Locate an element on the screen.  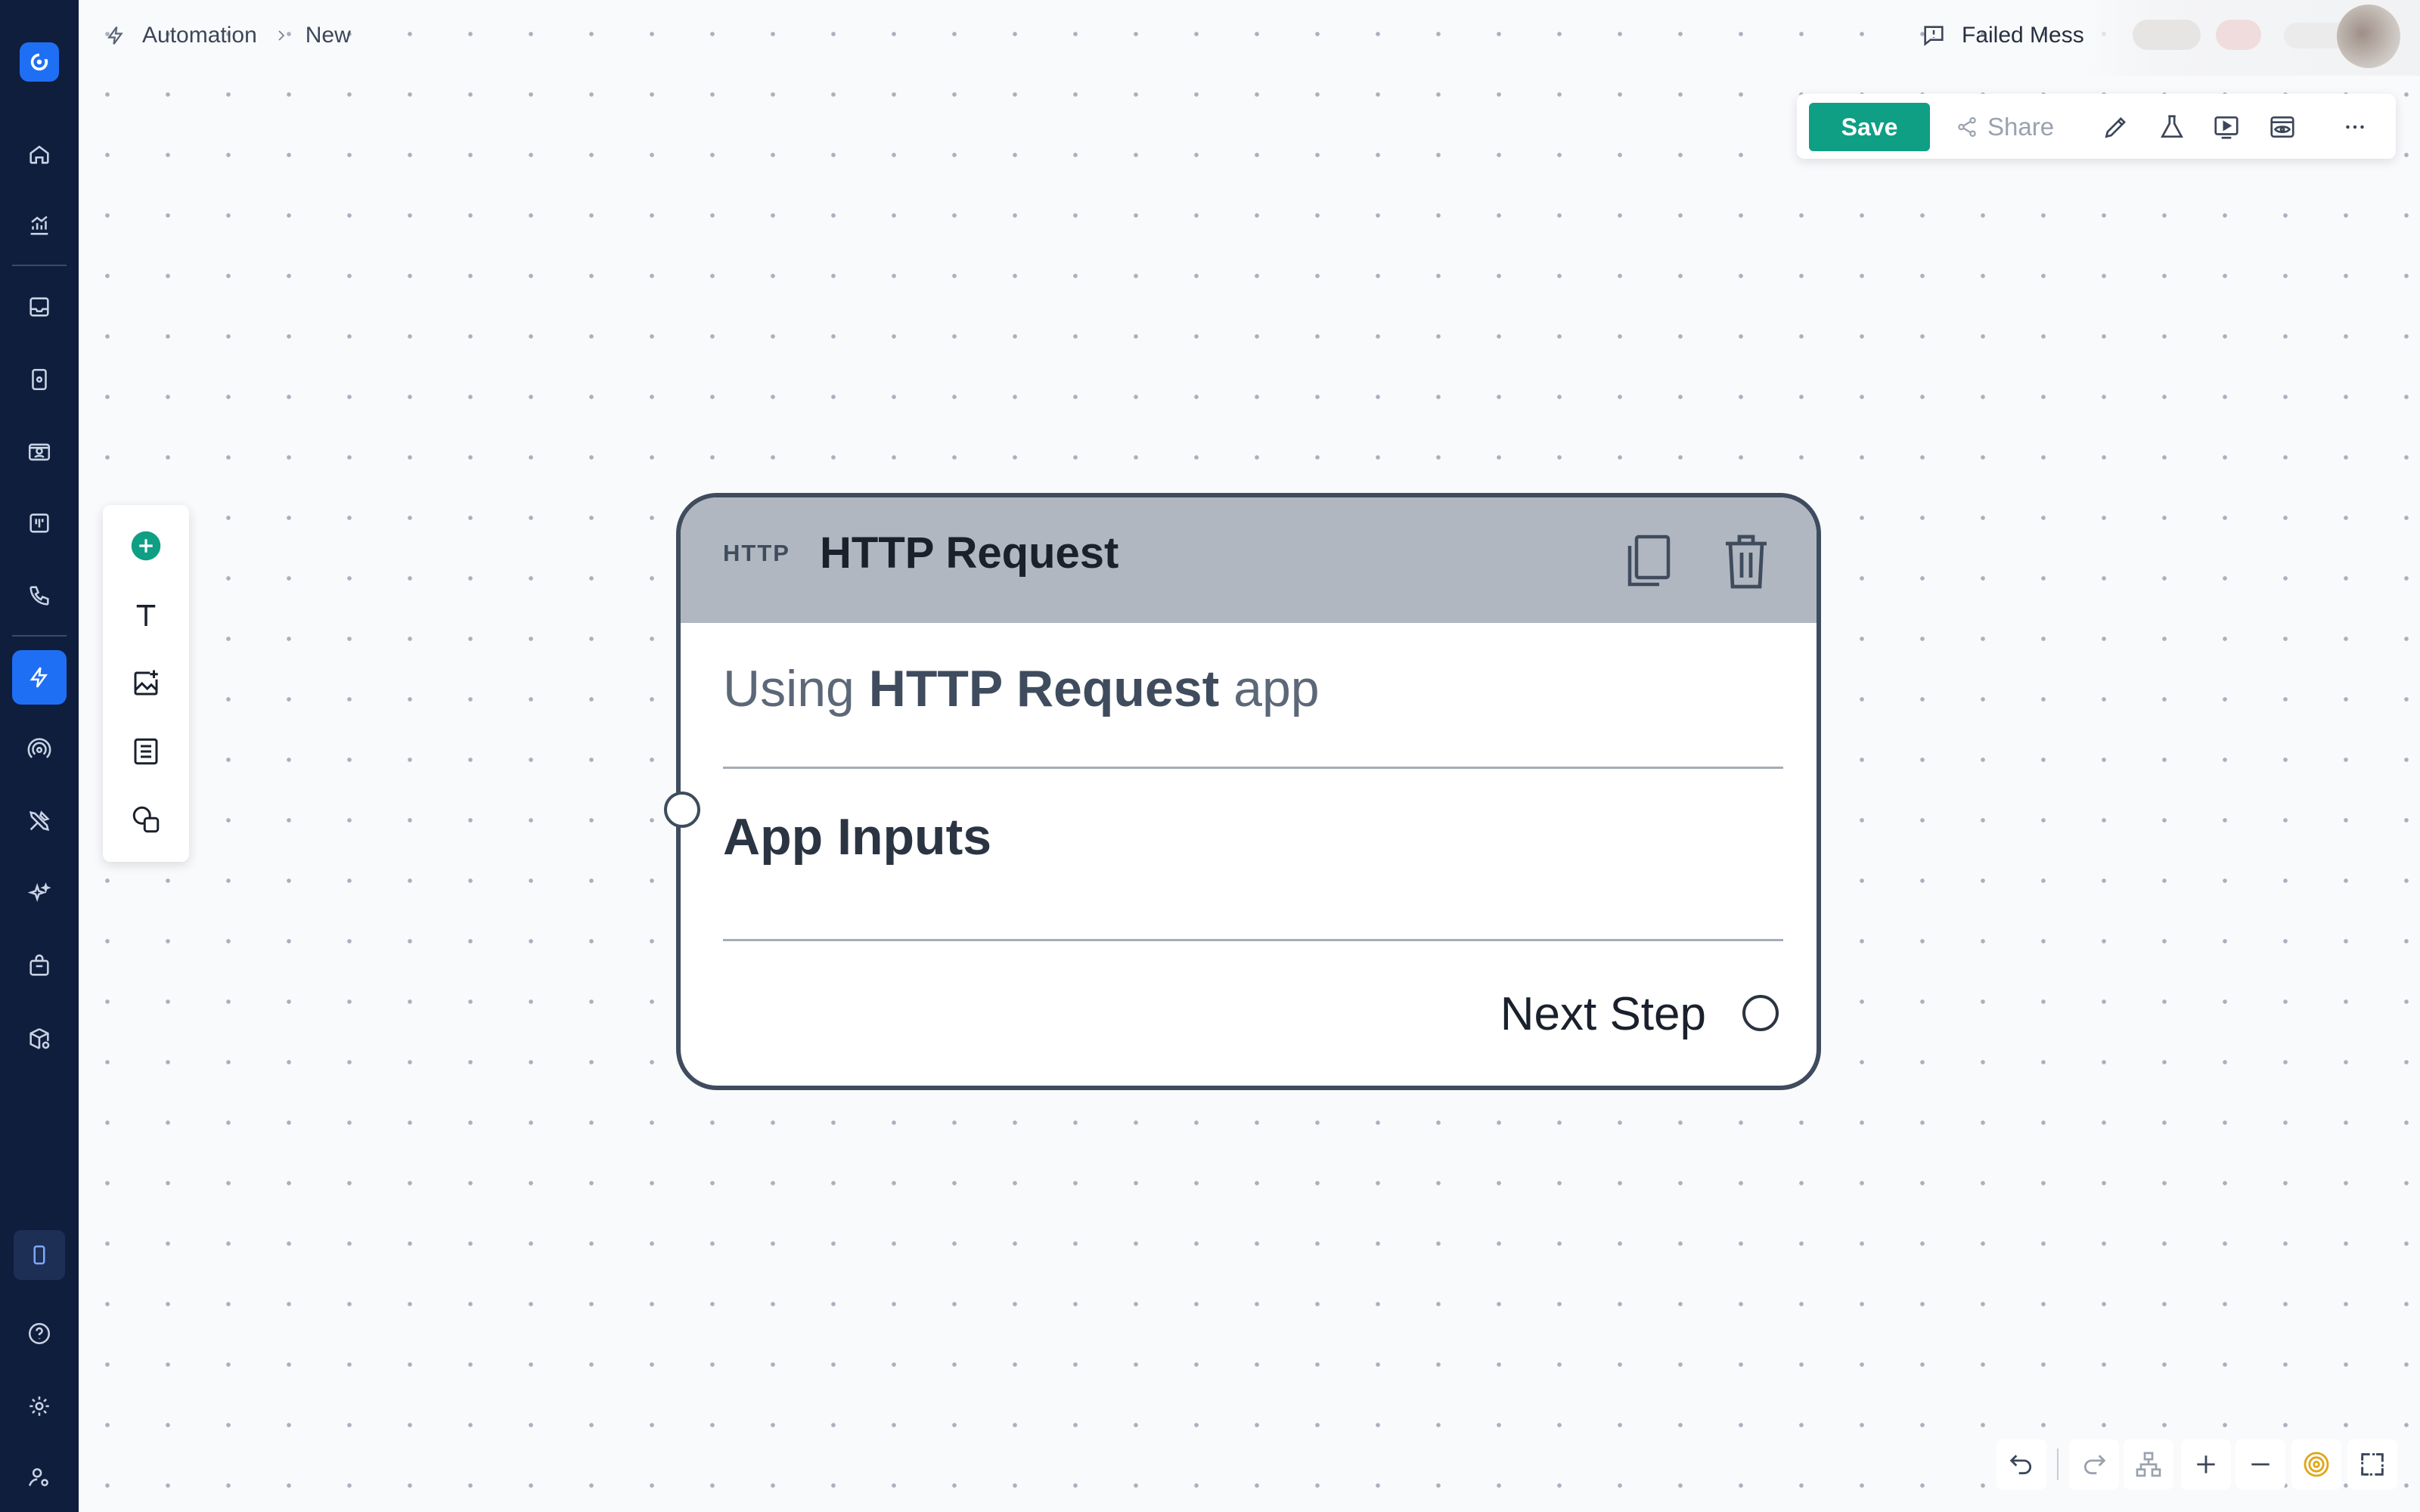
auto-layout-button is located at coordinates (2148, 1464).